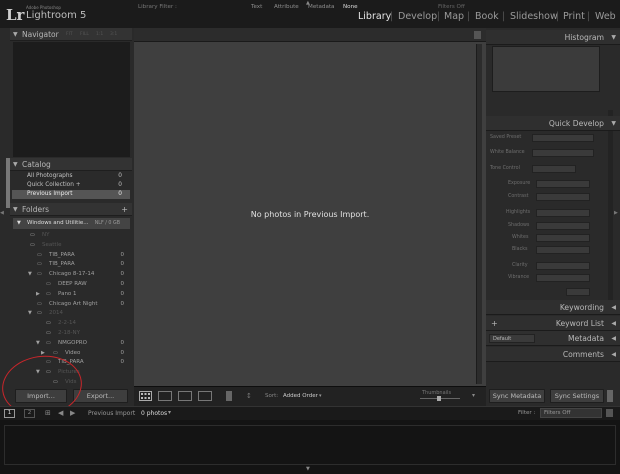  What do you see at coordinates (554, 169) in the screenshot?
I see `qd-auto-tone-button` at bounding box center [554, 169].